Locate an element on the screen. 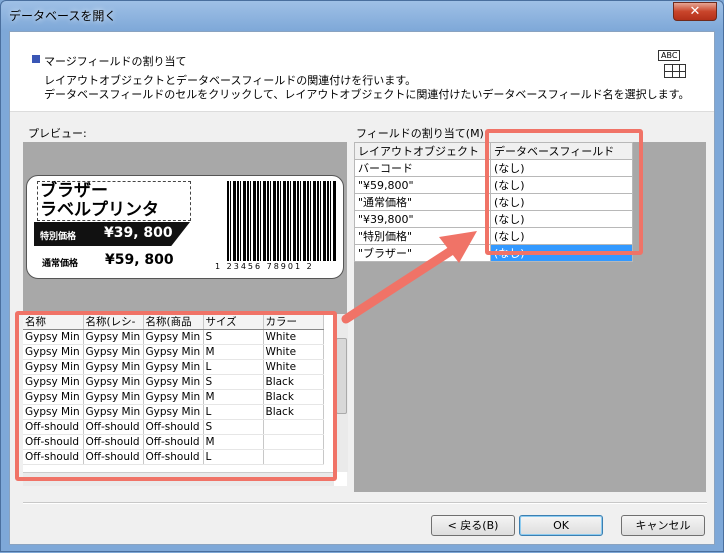 The image size is (724, 553). guide-arrow is located at coordinates (409, 277).